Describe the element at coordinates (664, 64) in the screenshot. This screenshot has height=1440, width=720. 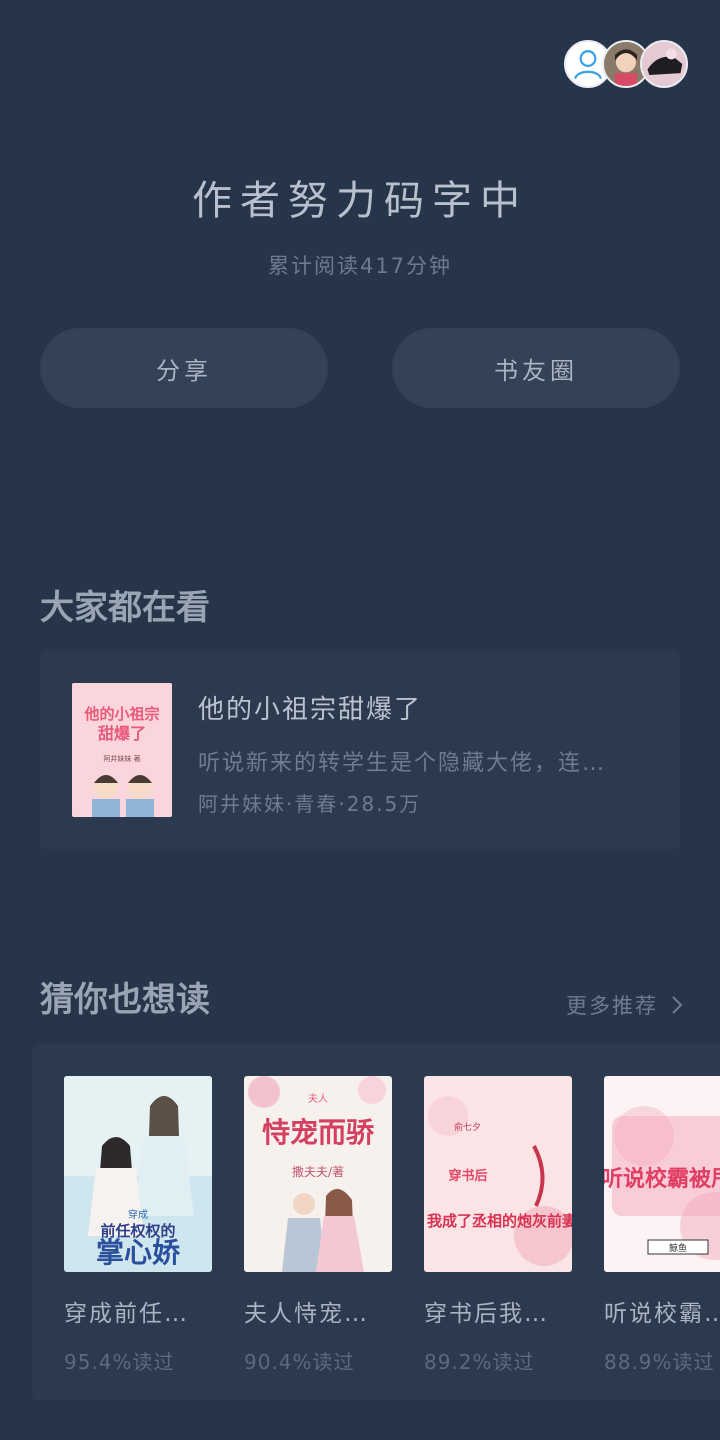
I see `avatar-car` at that location.